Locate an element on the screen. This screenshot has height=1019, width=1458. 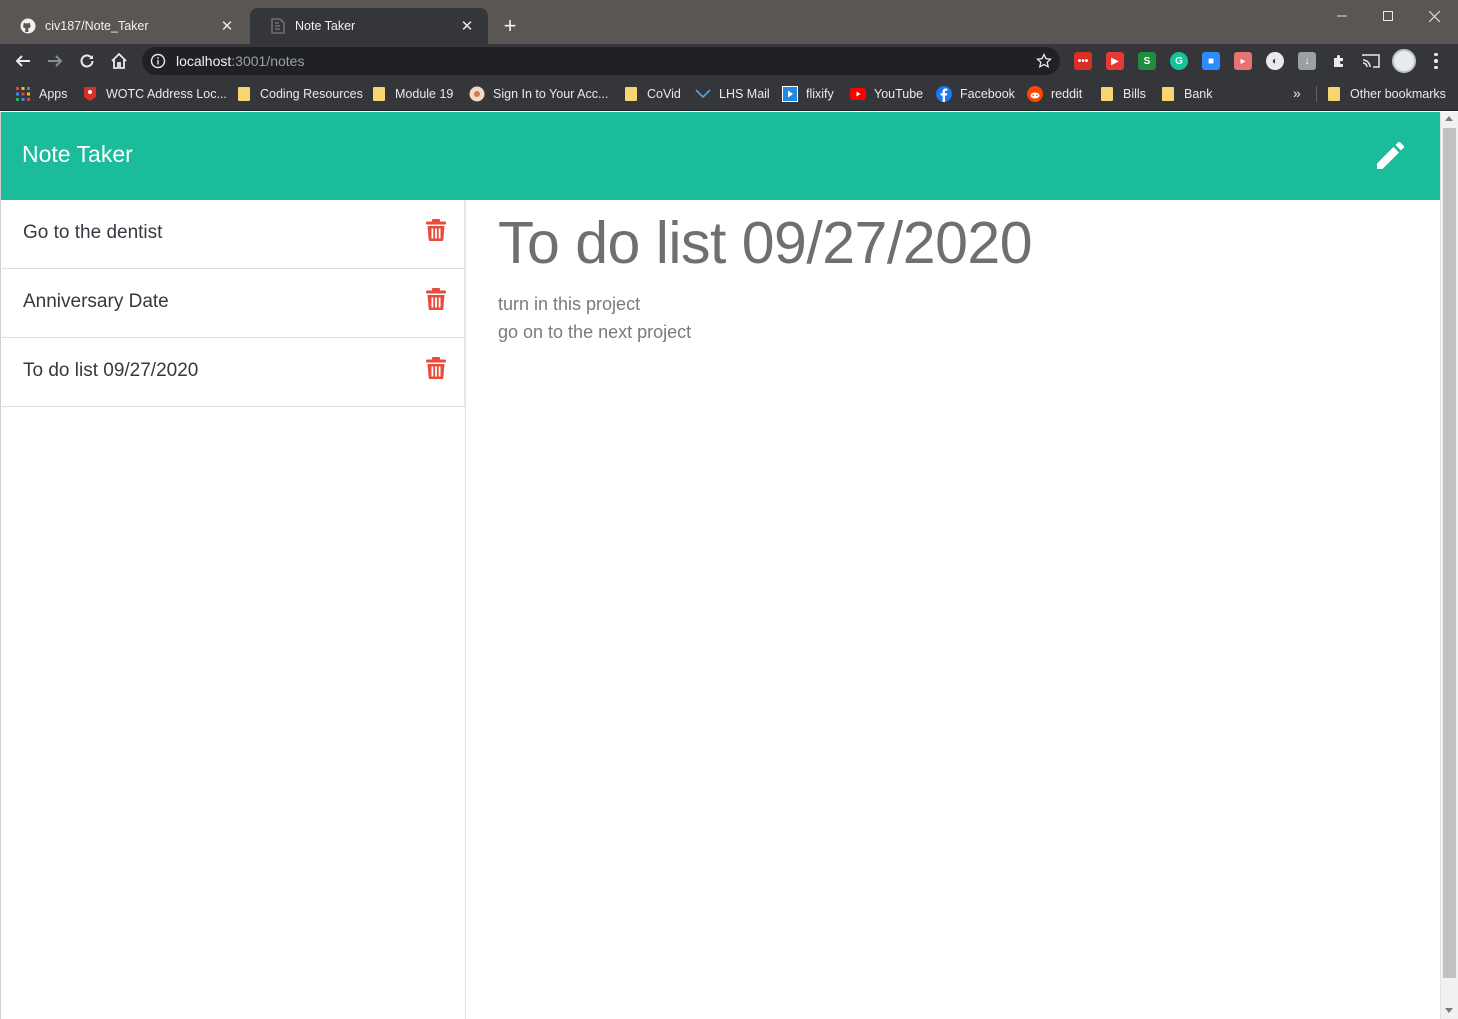
note-list-title: Anniversary Date is located at coordinates (96, 301).